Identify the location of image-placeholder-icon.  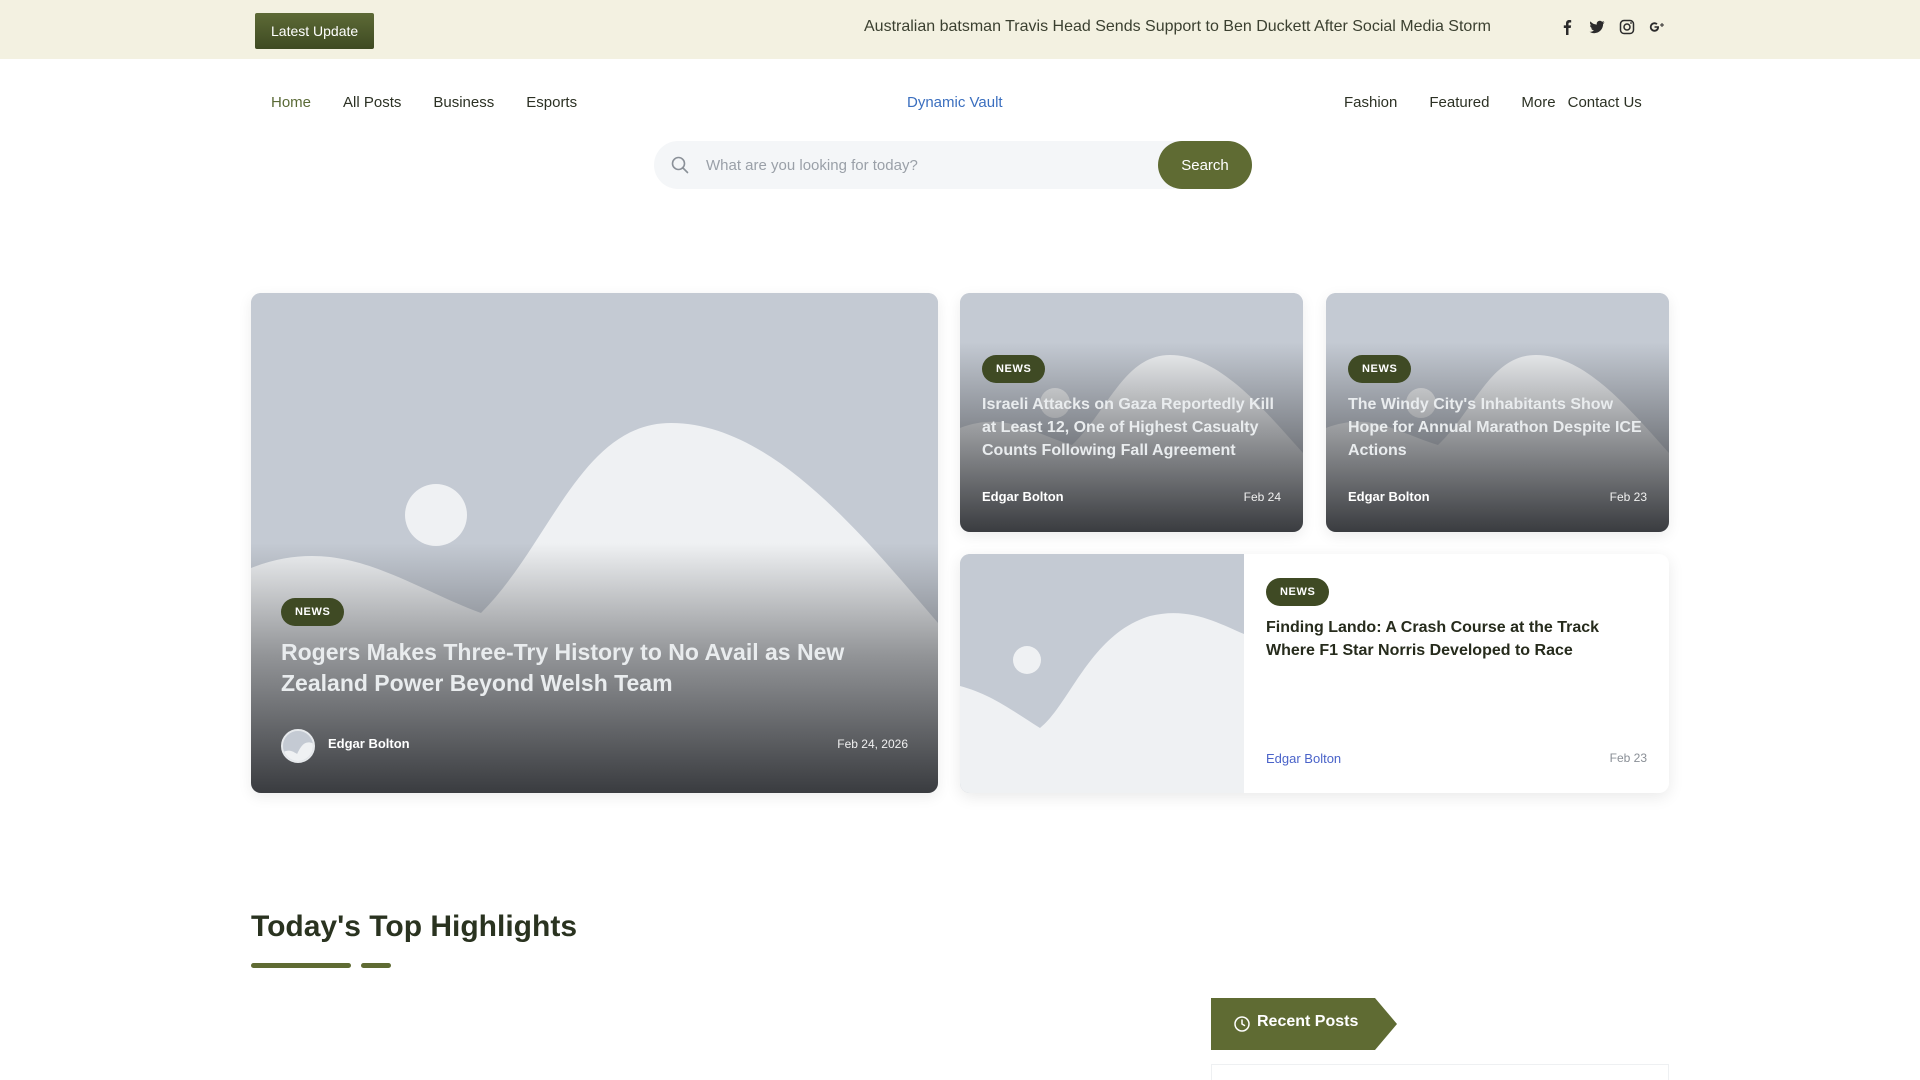
(1102, 673).